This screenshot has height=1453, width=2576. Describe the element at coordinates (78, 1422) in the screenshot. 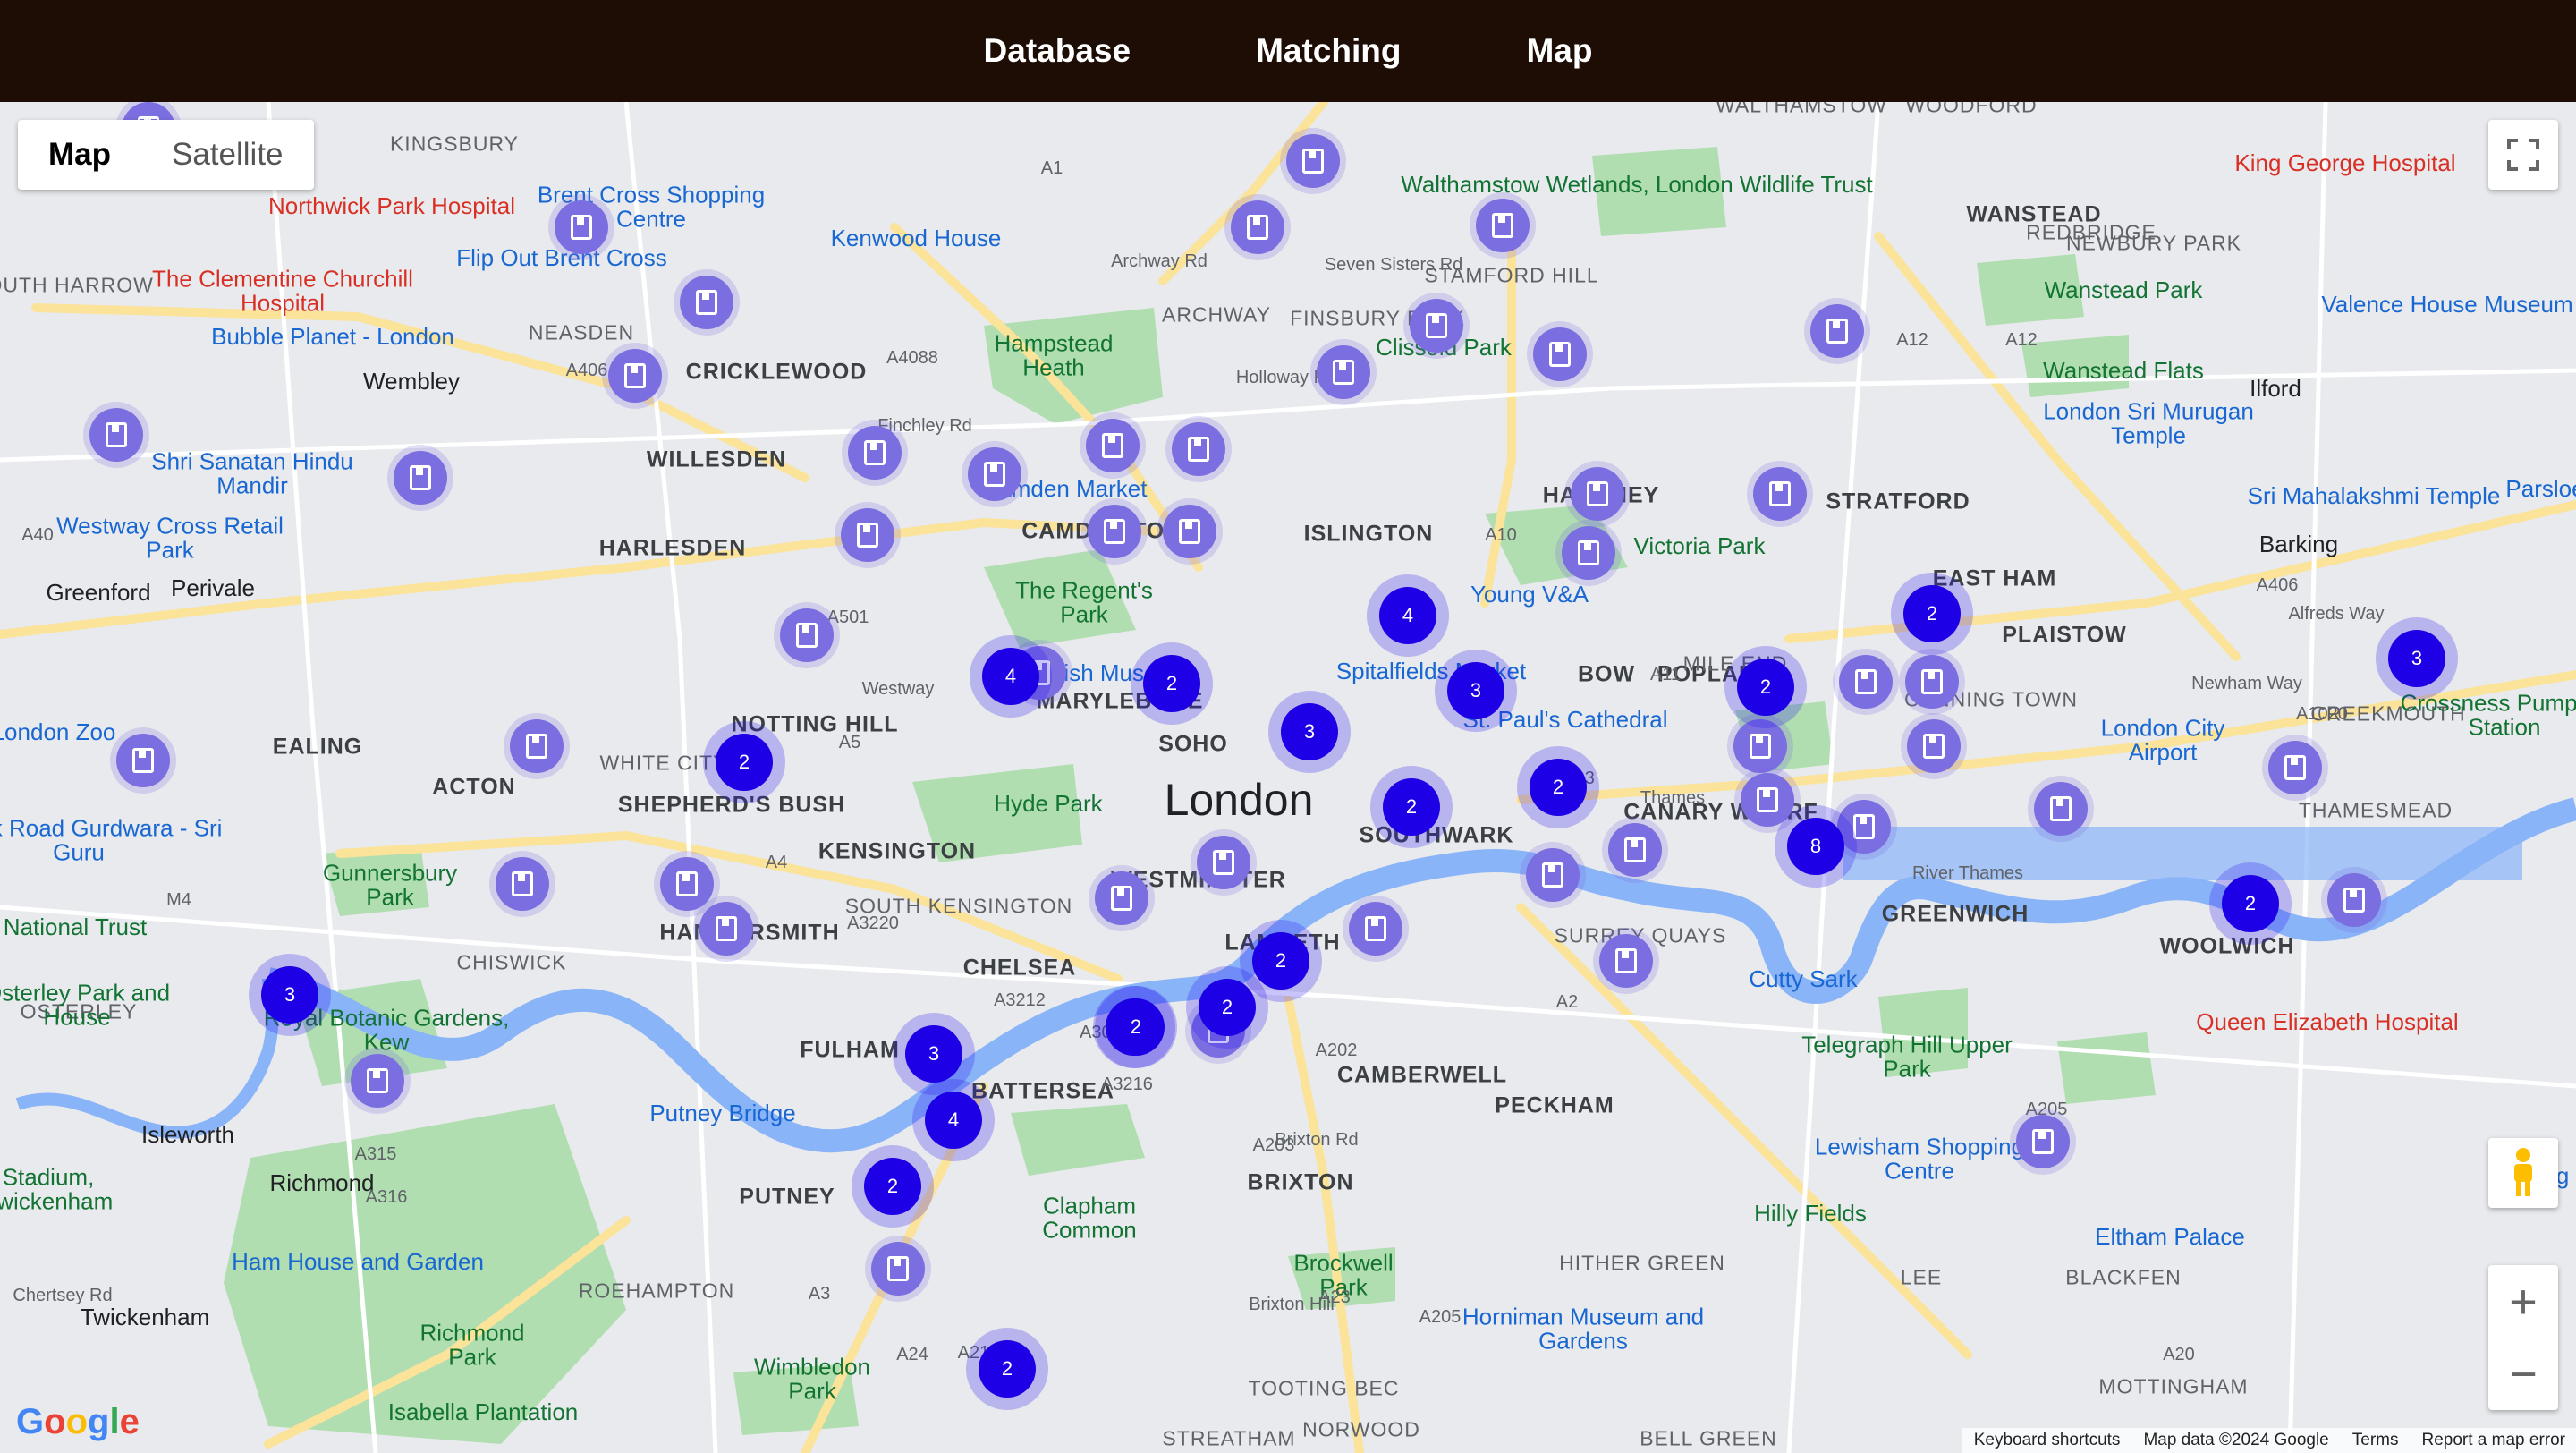

I see `google-logo: Google` at that location.